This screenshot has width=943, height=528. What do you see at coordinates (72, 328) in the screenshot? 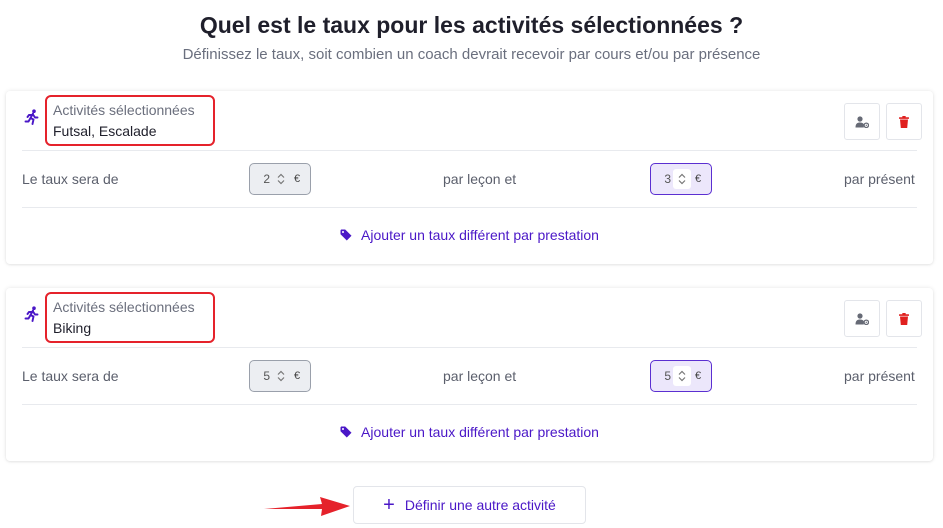
I see `selected-activities-value: Biking` at bounding box center [72, 328].